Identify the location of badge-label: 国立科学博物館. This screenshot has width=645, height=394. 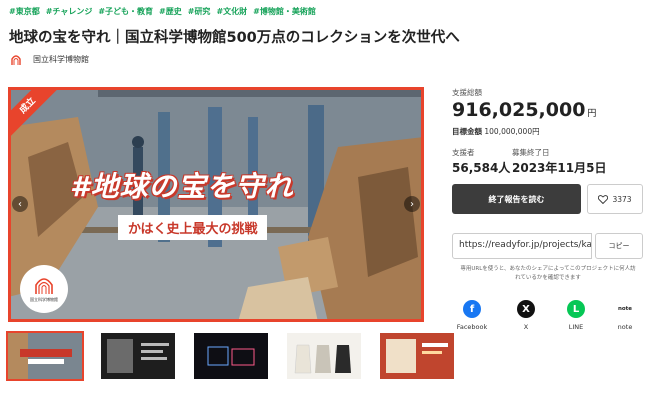
(44, 299).